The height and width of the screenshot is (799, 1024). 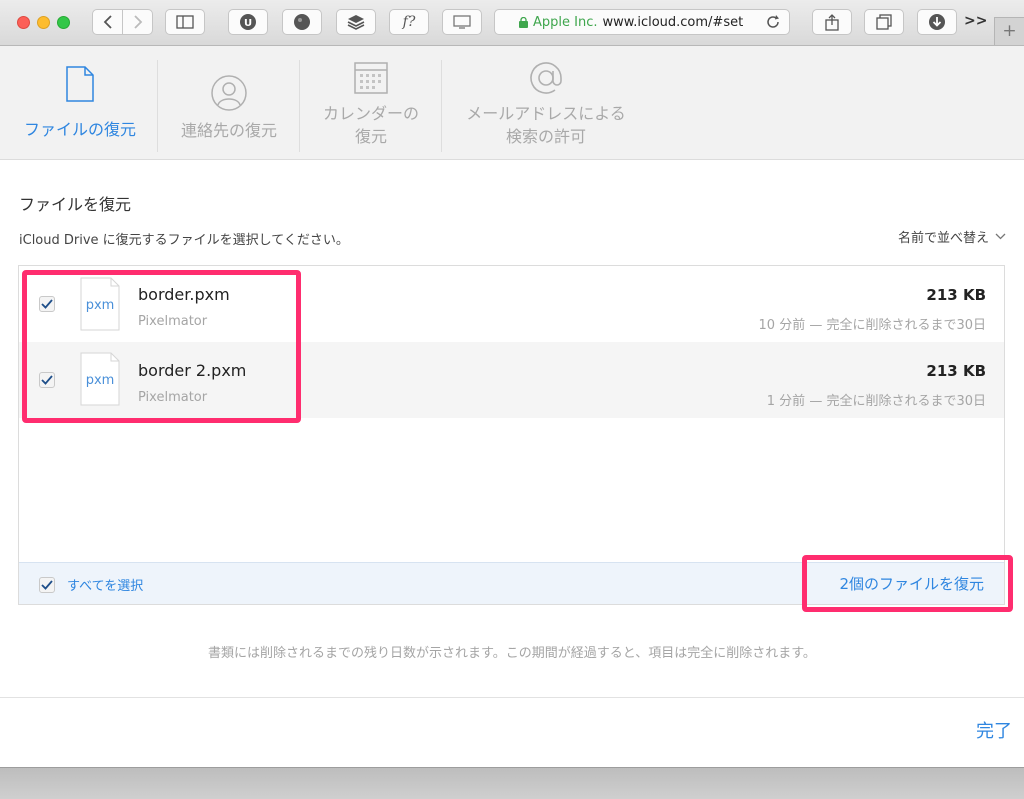 I want to click on extension-ublock-button: U, so click(x=248, y=22).